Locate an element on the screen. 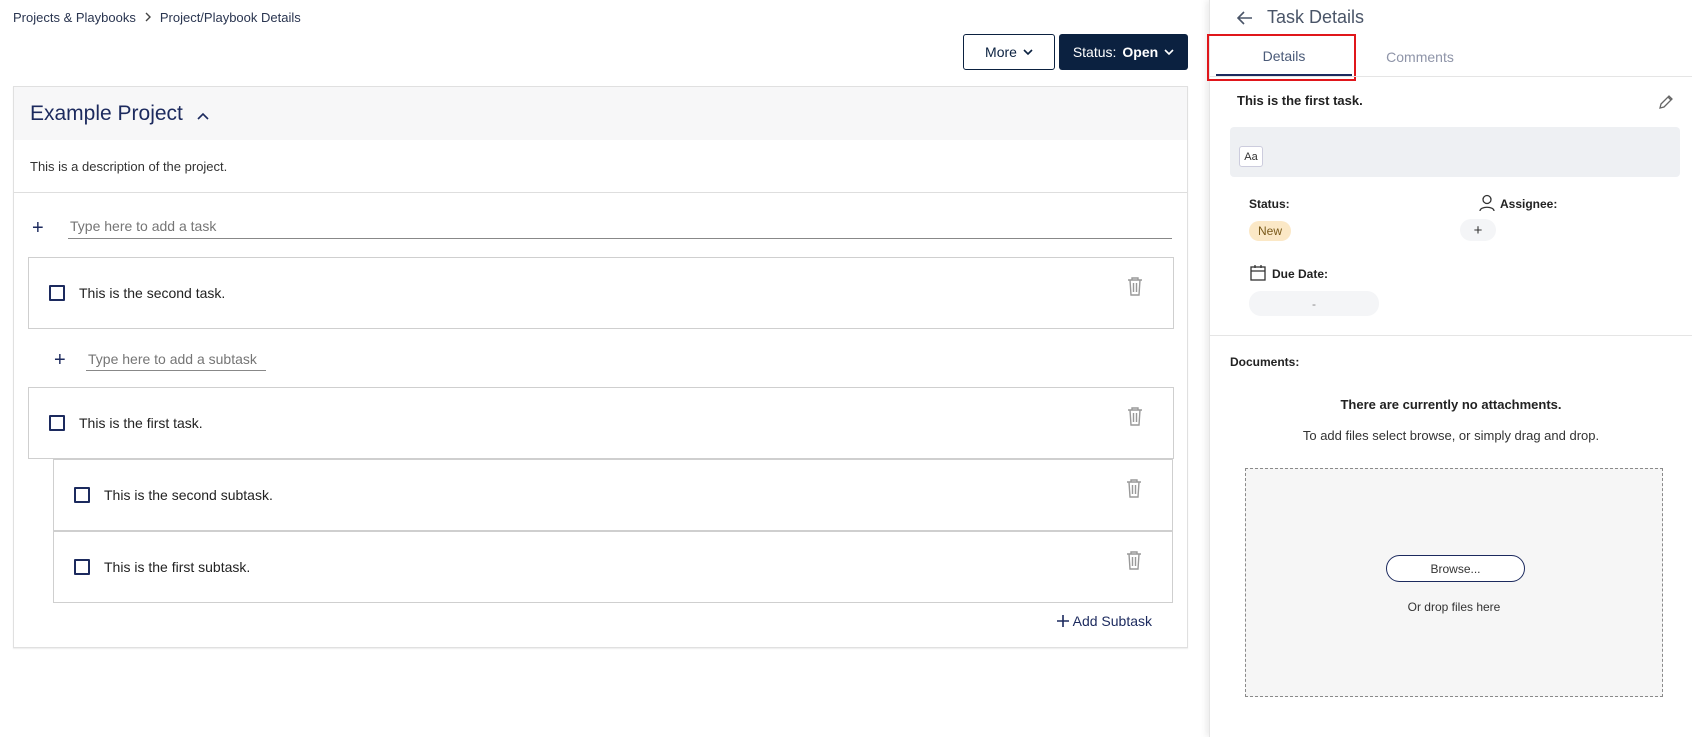 Image resolution: width=1692 pixels, height=737 pixels. subtask-row: This is the second subtask. is located at coordinates (613, 495).